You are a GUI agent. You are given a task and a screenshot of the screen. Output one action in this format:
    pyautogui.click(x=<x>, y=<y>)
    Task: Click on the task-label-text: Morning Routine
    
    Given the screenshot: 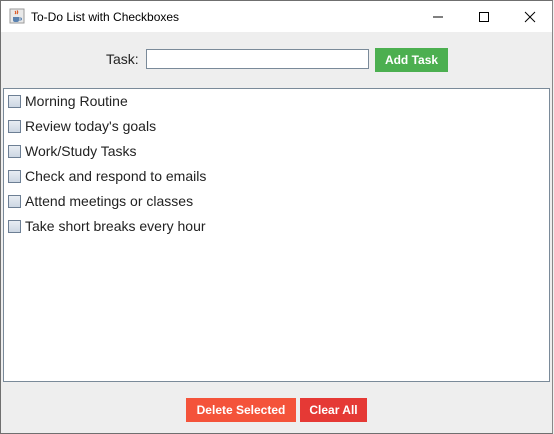 What is the action you would take?
    pyautogui.click(x=76, y=101)
    